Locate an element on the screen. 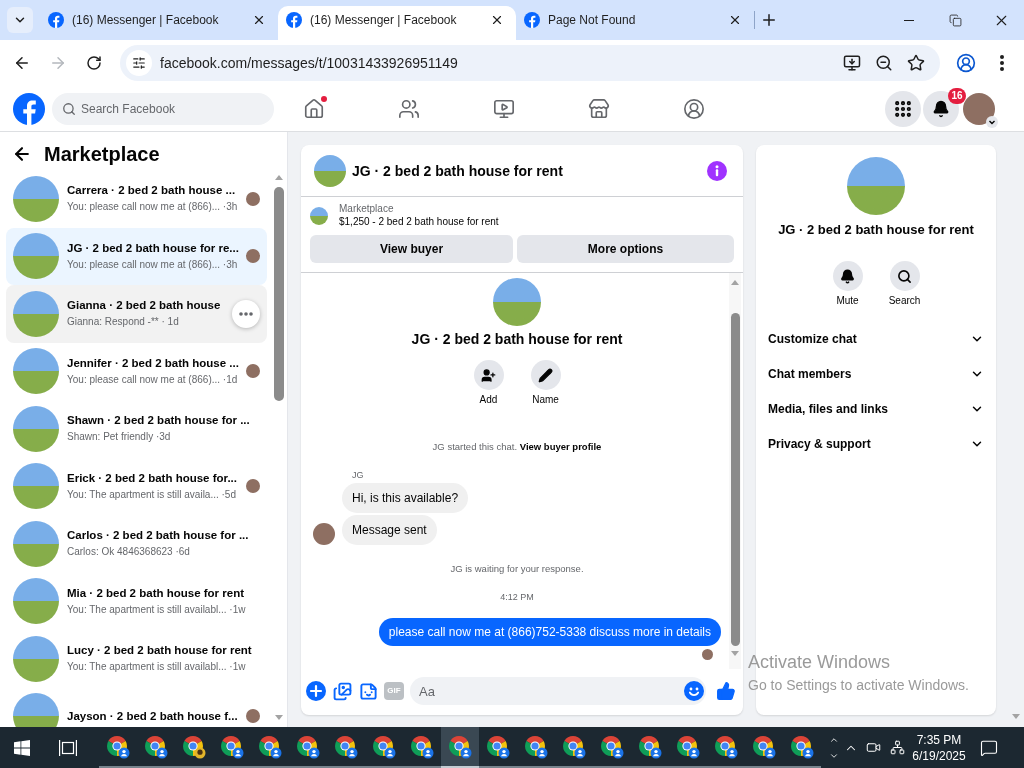 The height and width of the screenshot is (768, 1024). conversation-item: Carrera · 2 bed 2 bath house ... You: please call now me at (866)... ·3h is located at coordinates (136, 199).